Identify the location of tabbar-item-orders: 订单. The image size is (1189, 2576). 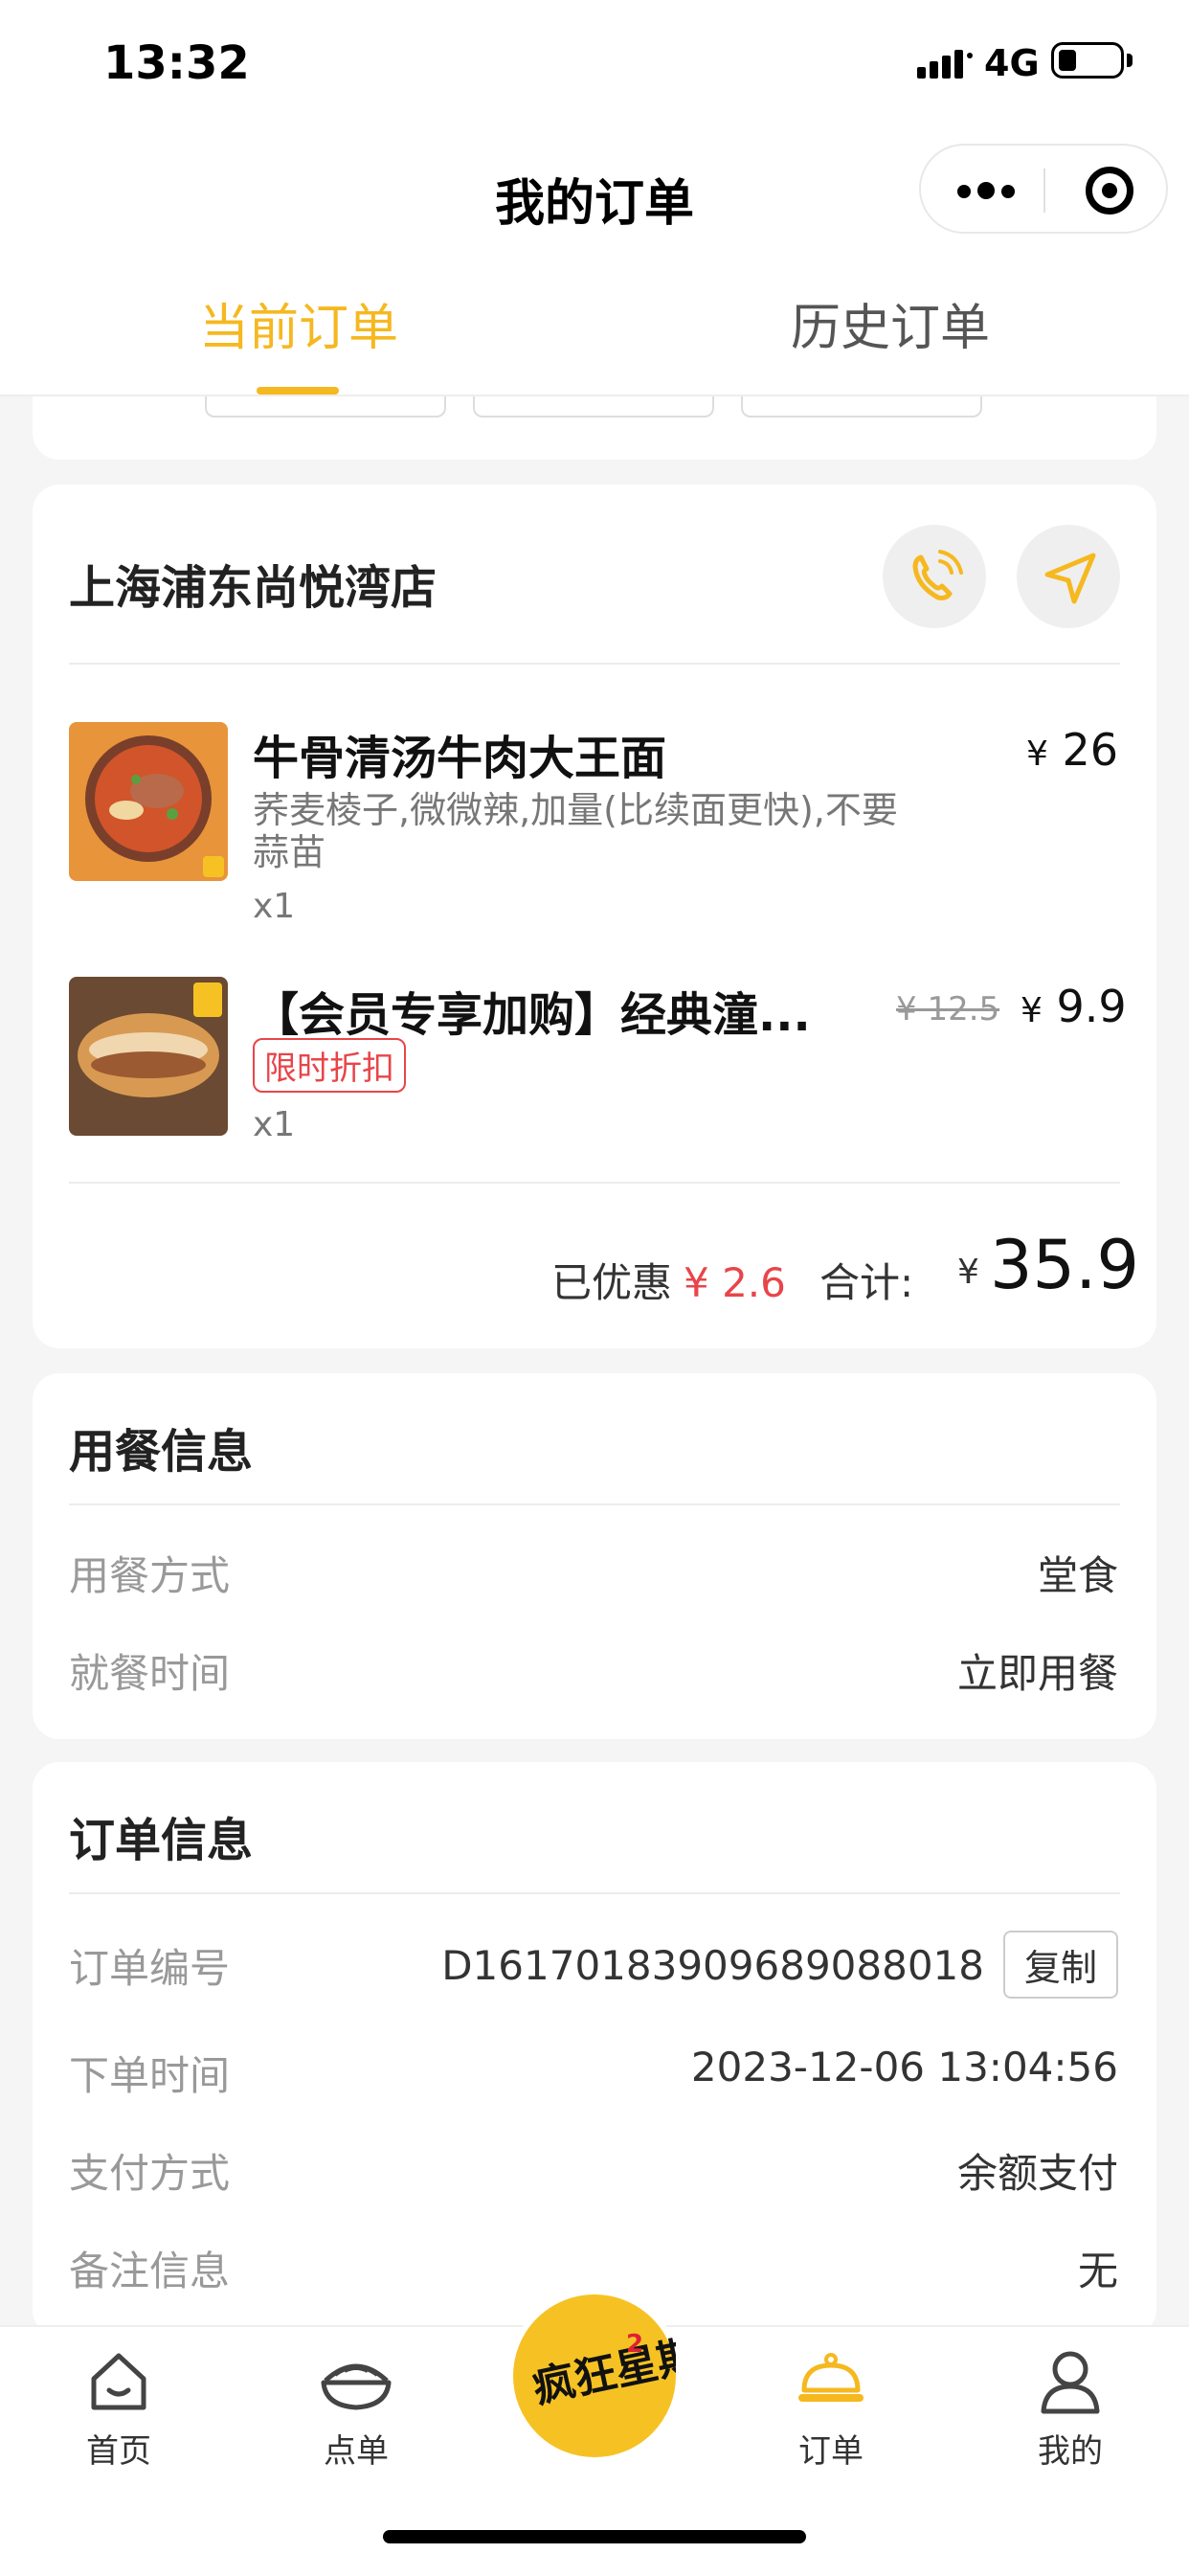
(831, 2409).